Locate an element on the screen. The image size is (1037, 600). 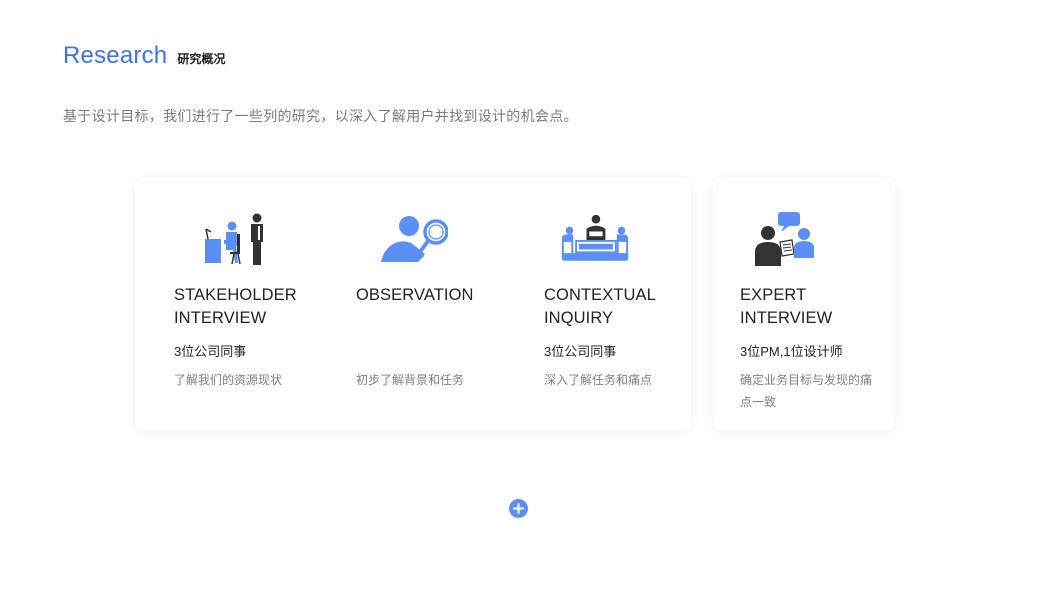
page-title: Research is located at coordinates (115, 55).